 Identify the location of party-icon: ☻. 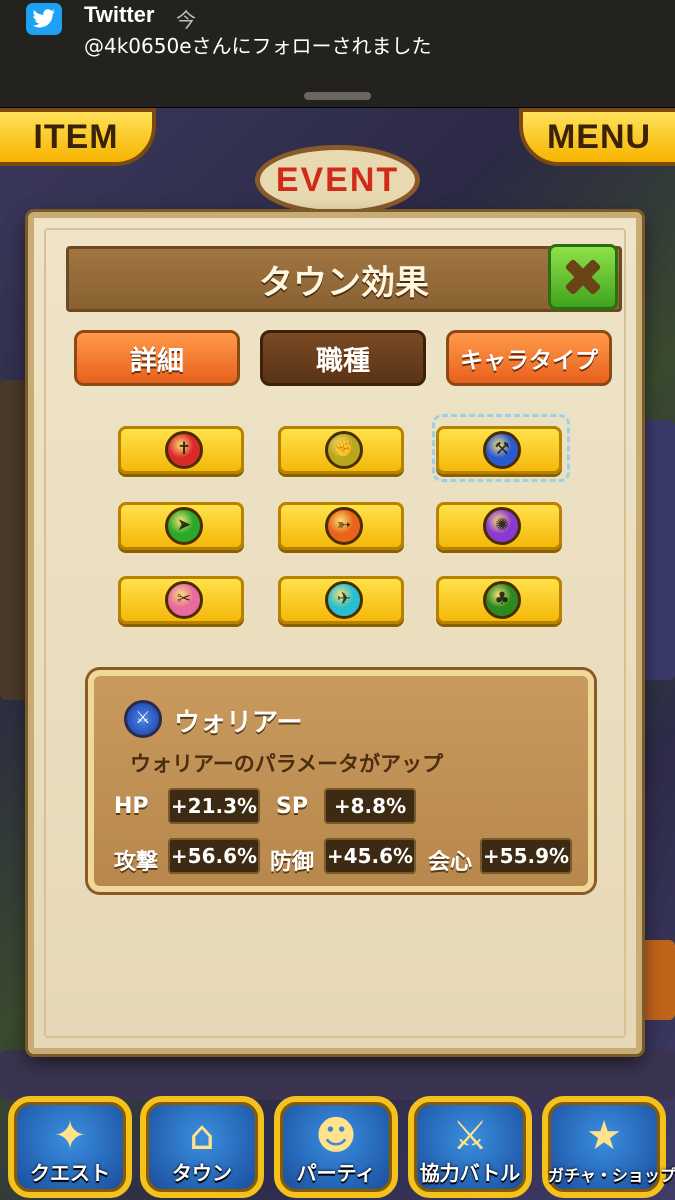
(336, 1136).